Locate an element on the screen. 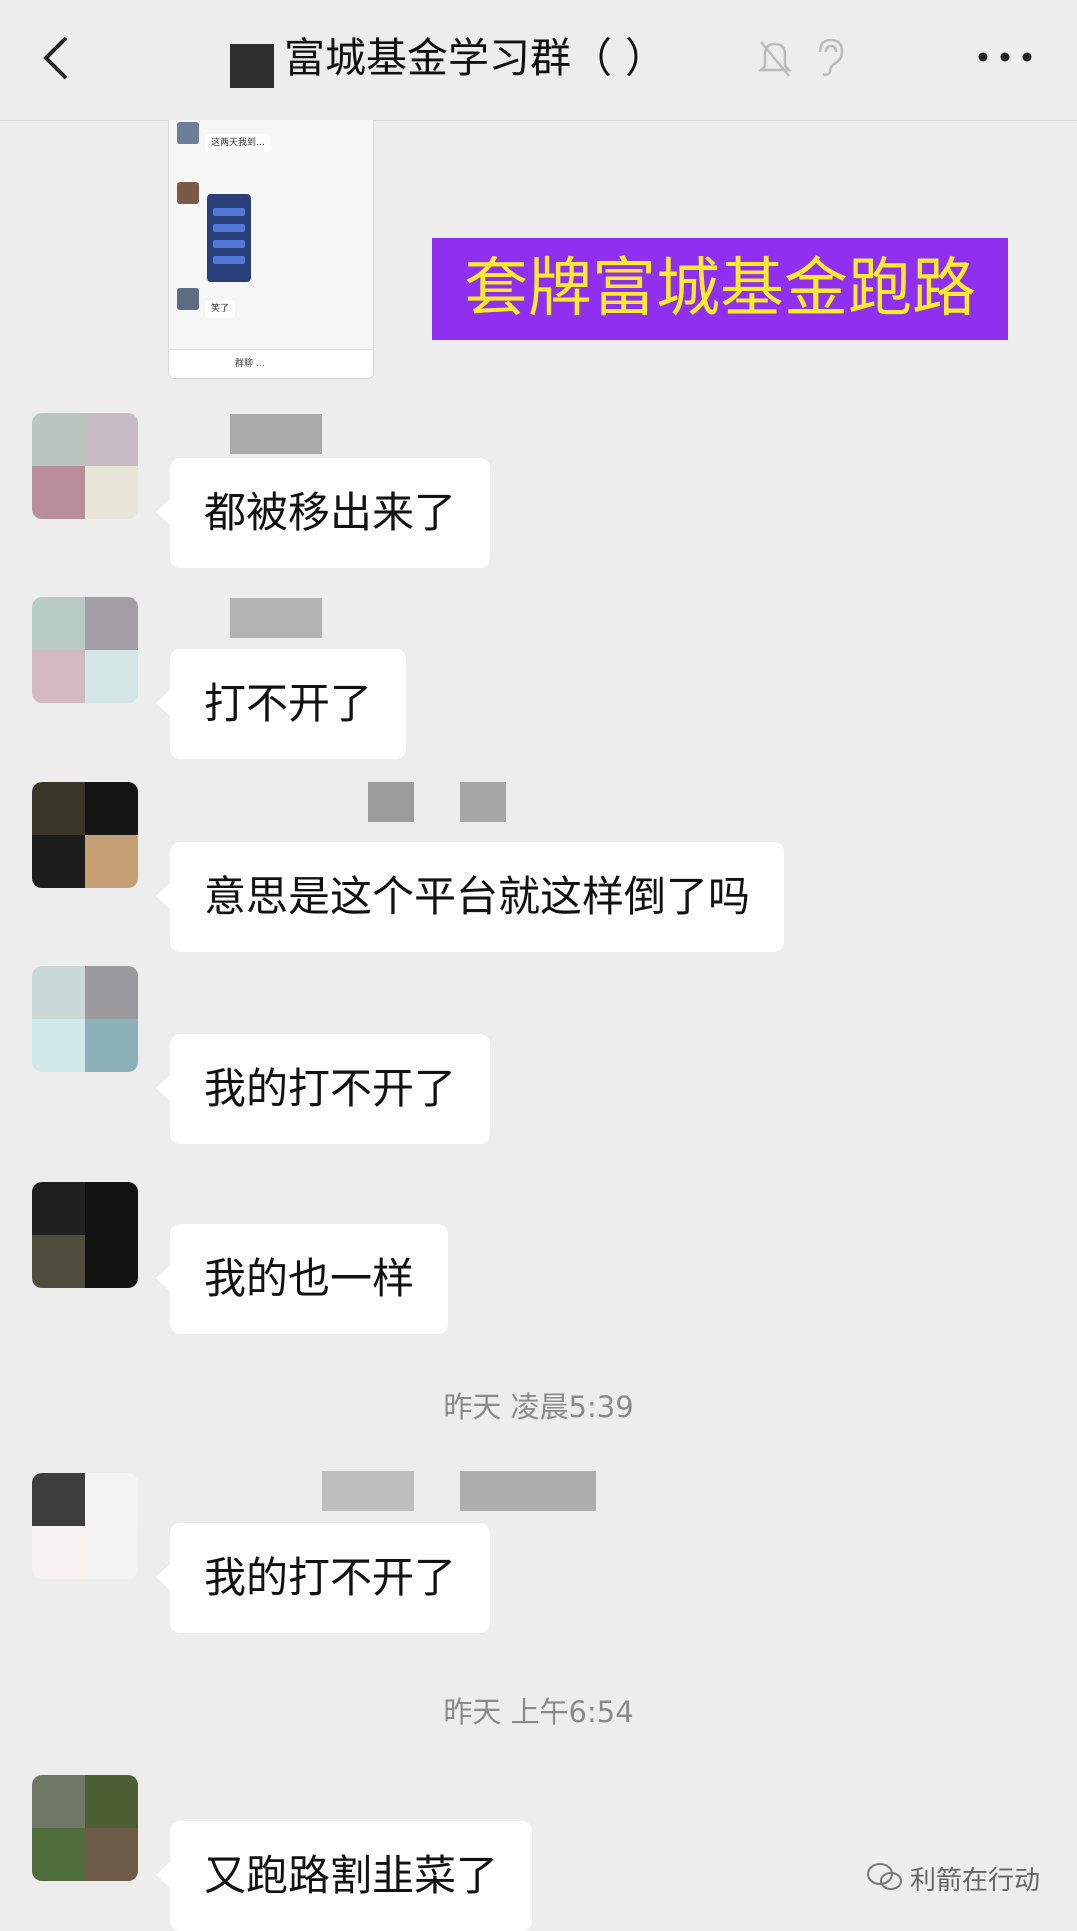 This screenshot has width=1077, height=1931. message-bubble: 意思是这个平台就这样倒了吗 is located at coordinates (470, 897).